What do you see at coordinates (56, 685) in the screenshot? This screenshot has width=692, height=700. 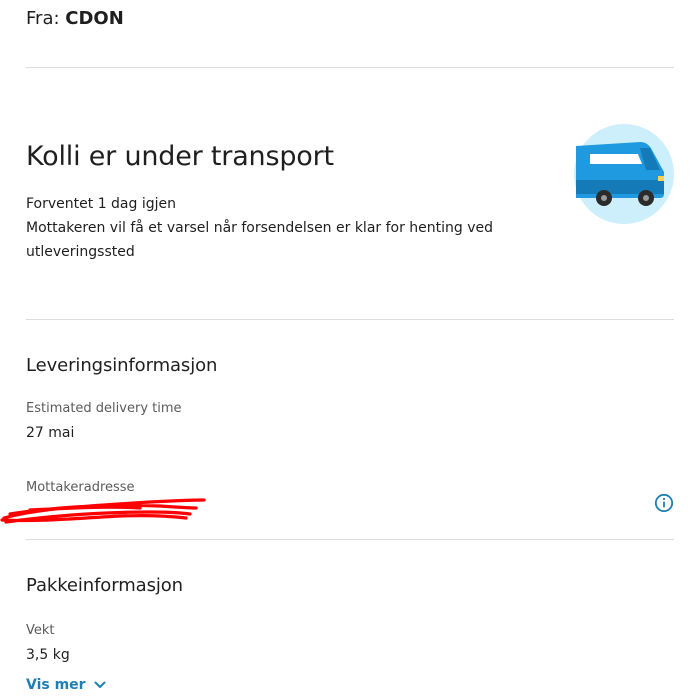 I see `show-more-label: Vis mer` at bounding box center [56, 685].